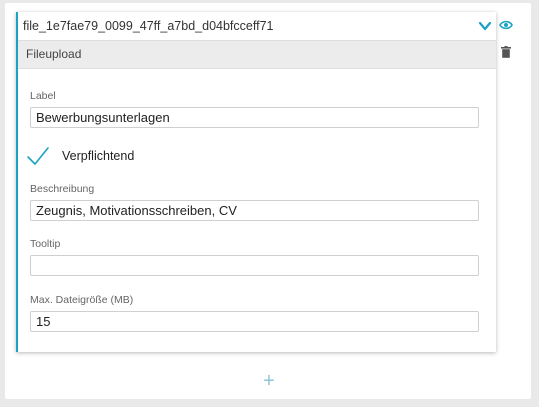 Image resolution: width=539 pixels, height=407 pixels. I want to click on max-size-field-label: Max. Dateigröße (MB), so click(82, 300).